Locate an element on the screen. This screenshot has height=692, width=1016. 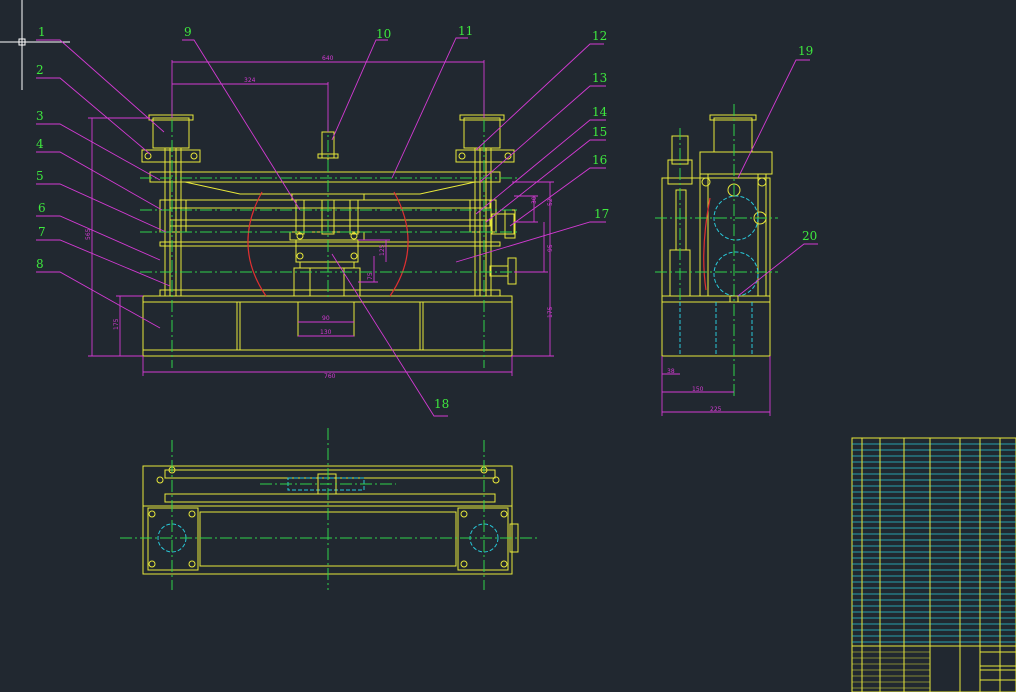
balloon-16: 16 is located at coordinates (599, 160).